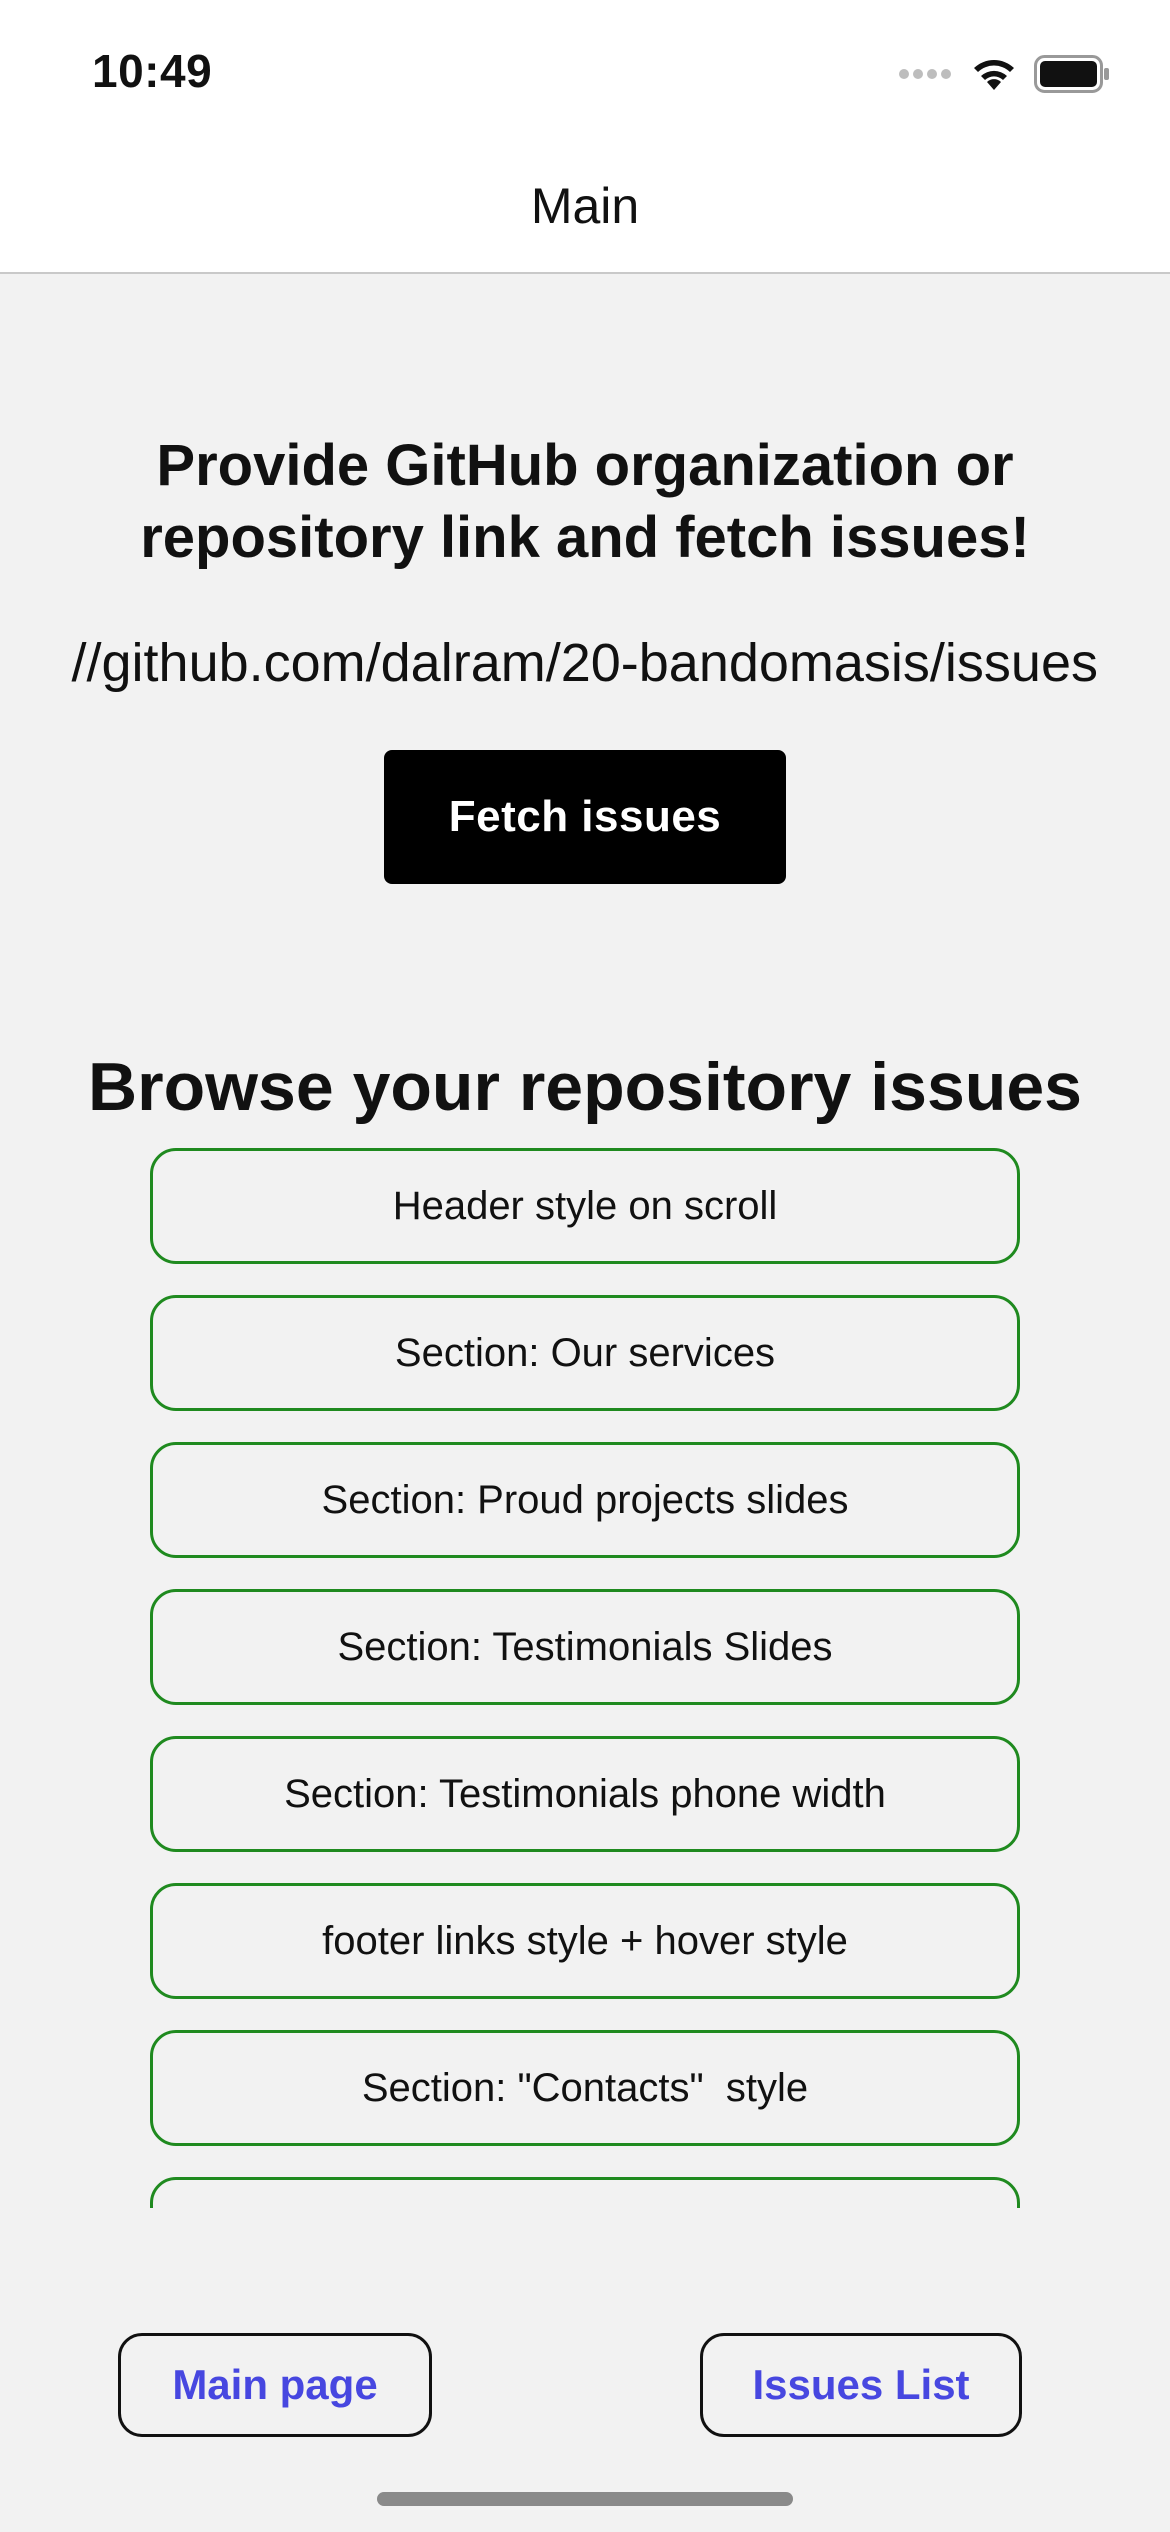  Describe the element at coordinates (925, 74) in the screenshot. I see `signal-icon` at that location.